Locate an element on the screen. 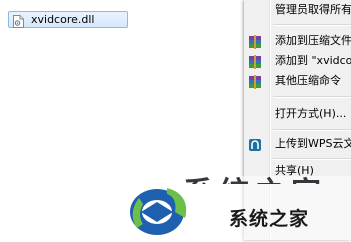 The width and height of the screenshot is (351, 242). menu-item-add-to-rar: 添加到 "xvidcore.rar" is located at coordinates (297, 61).